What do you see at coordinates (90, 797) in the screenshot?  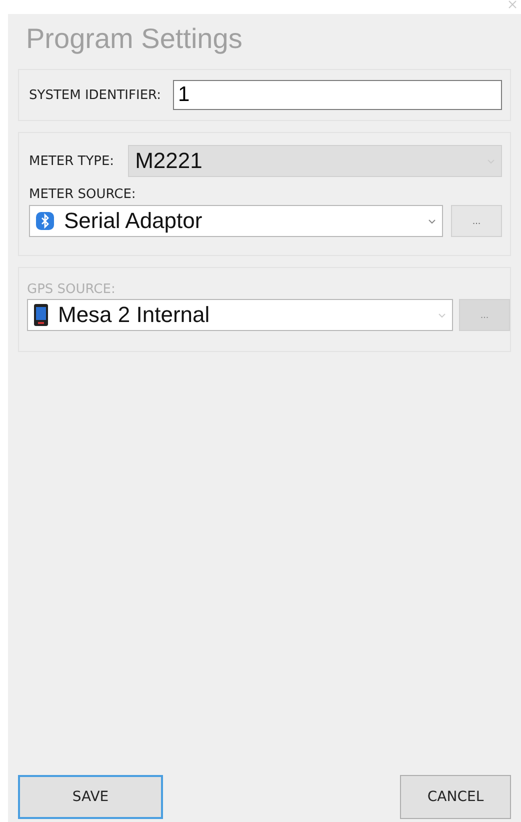 I see `save-button: SAVE` at bounding box center [90, 797].